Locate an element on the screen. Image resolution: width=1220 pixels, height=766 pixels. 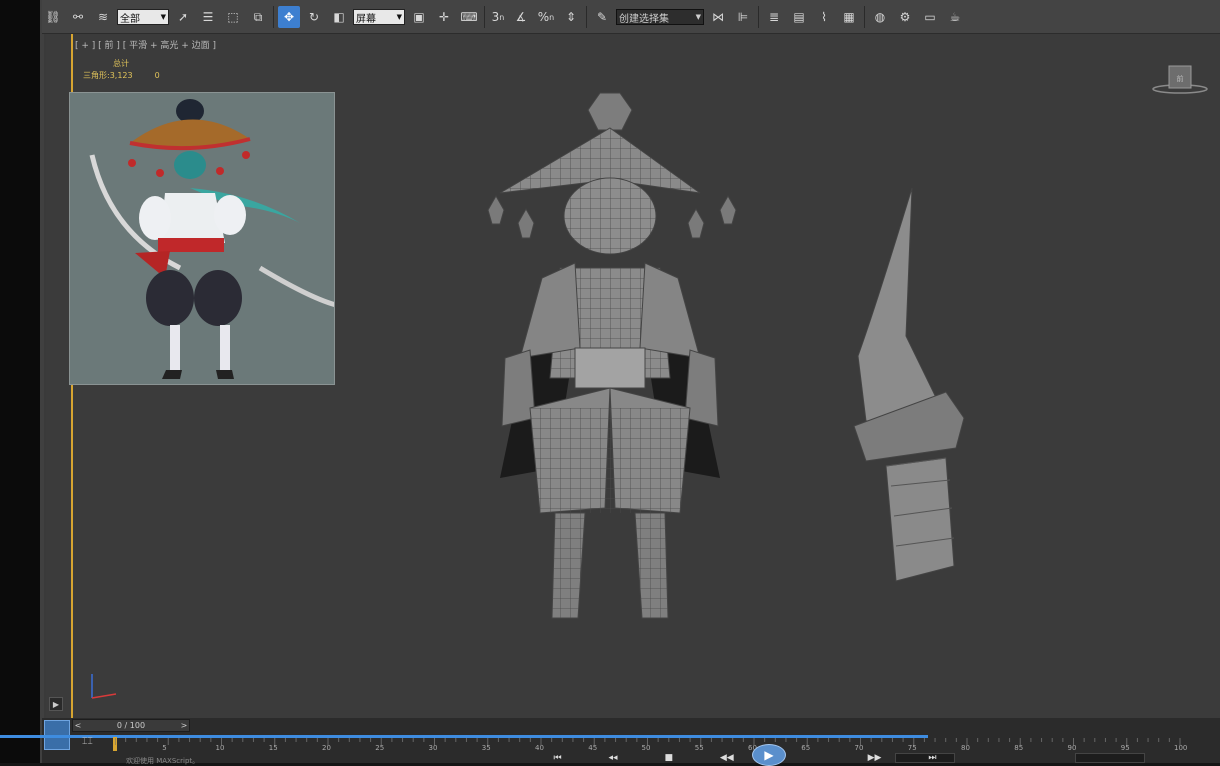
render-icon: ☕ is located at coordinates (955, 17).